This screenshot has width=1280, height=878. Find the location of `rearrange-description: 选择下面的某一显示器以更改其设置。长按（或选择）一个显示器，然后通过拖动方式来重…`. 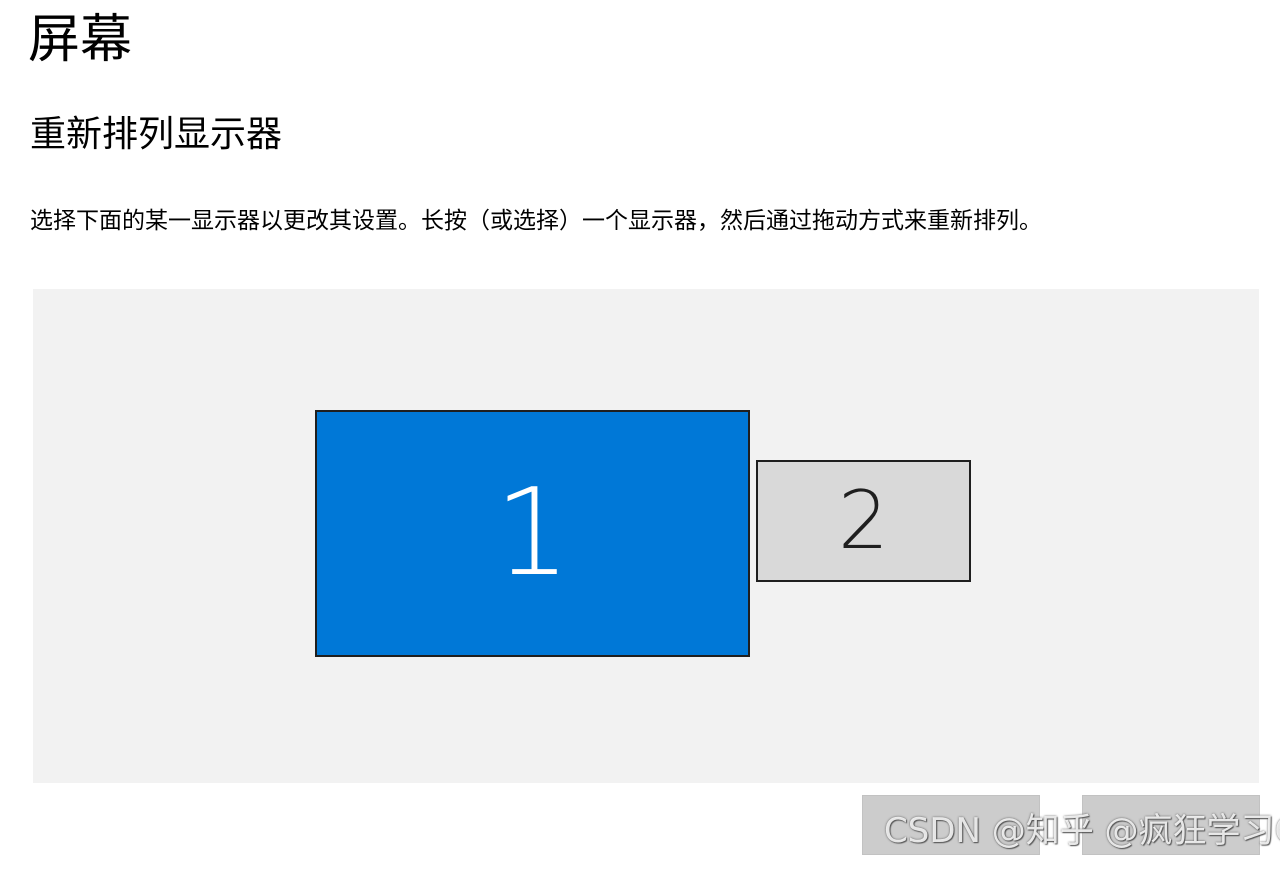

rearrange-description: 选择下面的某一显示器以更改其设置。长按（或选择）一个显示器，然后通过拖动方式来重… is located at coordinates (536, 221).